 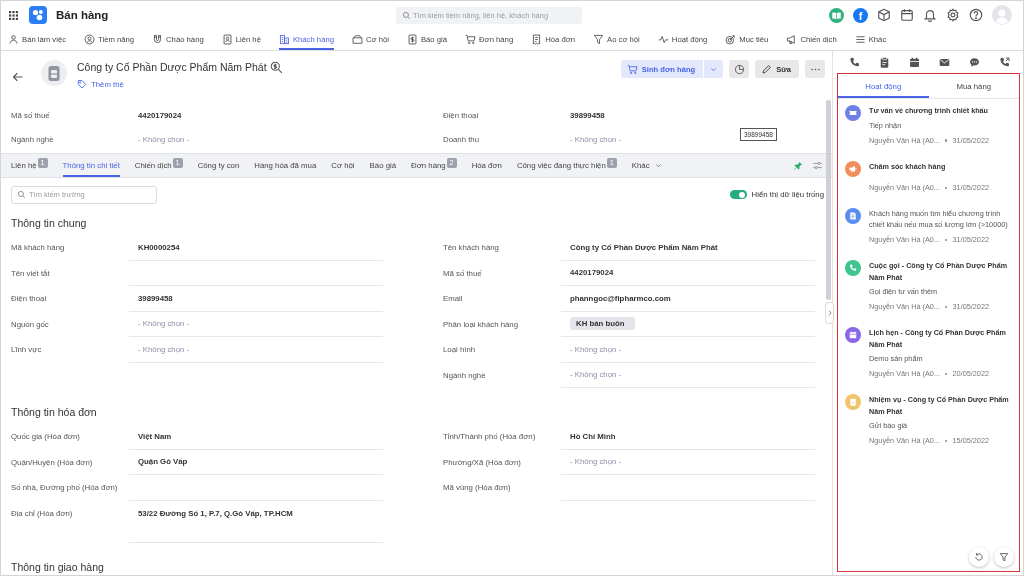 What do you see at coordinates (884, 15) in the screenshot?
I see `package-icon` at bounding box center [884, 15].